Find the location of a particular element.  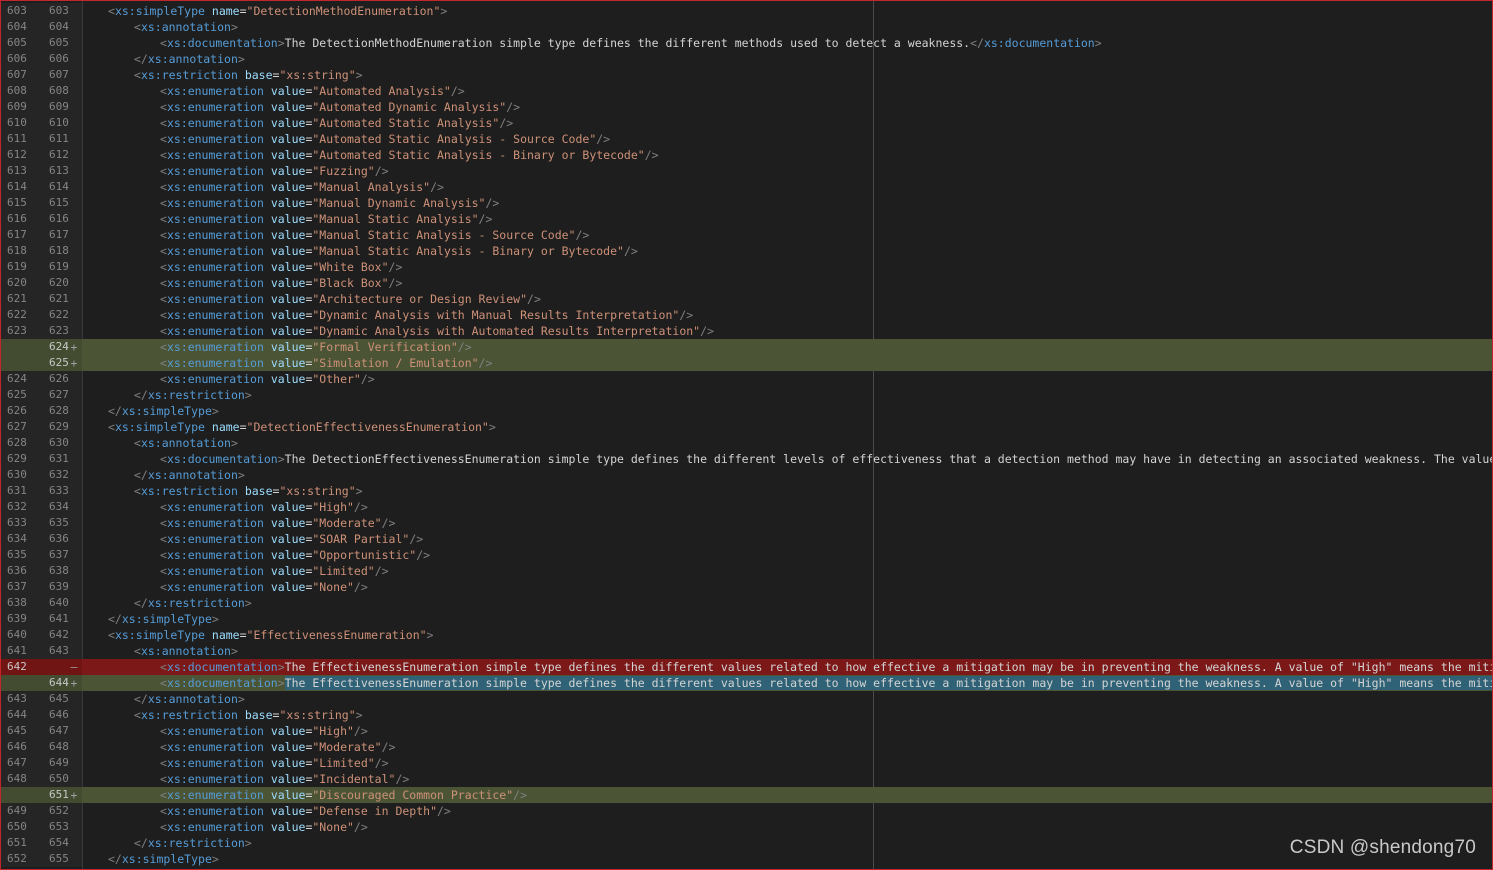

diff-line: 633 635 <xs:enumeration value="Moderate"/> is located at coordinates (746, 523).